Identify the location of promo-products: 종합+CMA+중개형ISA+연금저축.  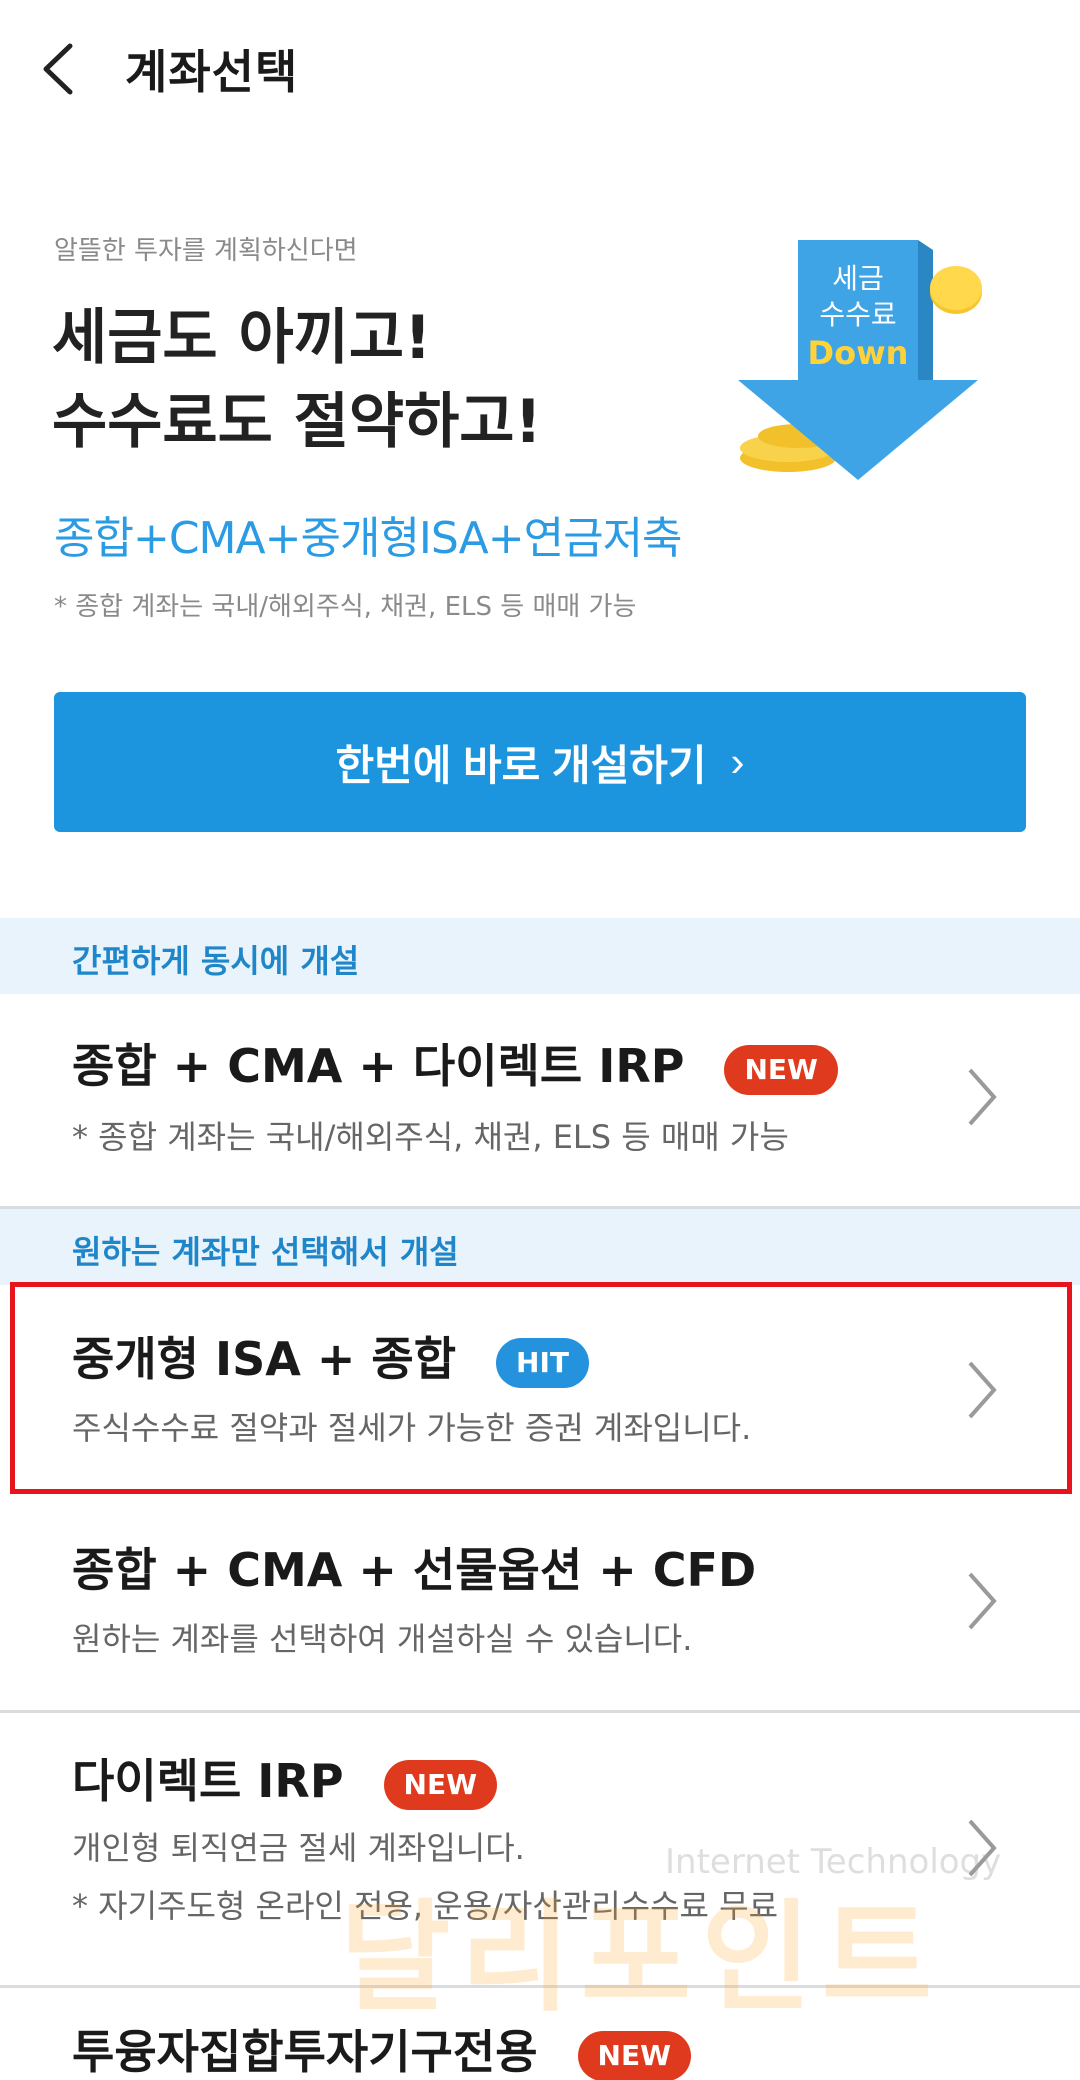
(368, 538).